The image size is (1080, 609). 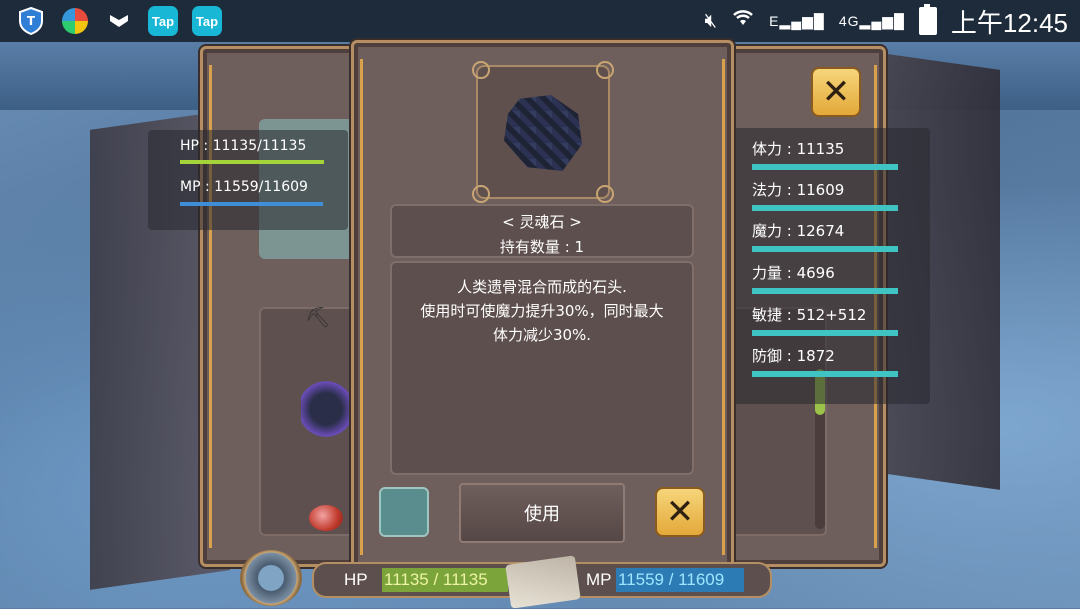 I want to click on settings-gear-icon, so click(x=271, y=578).